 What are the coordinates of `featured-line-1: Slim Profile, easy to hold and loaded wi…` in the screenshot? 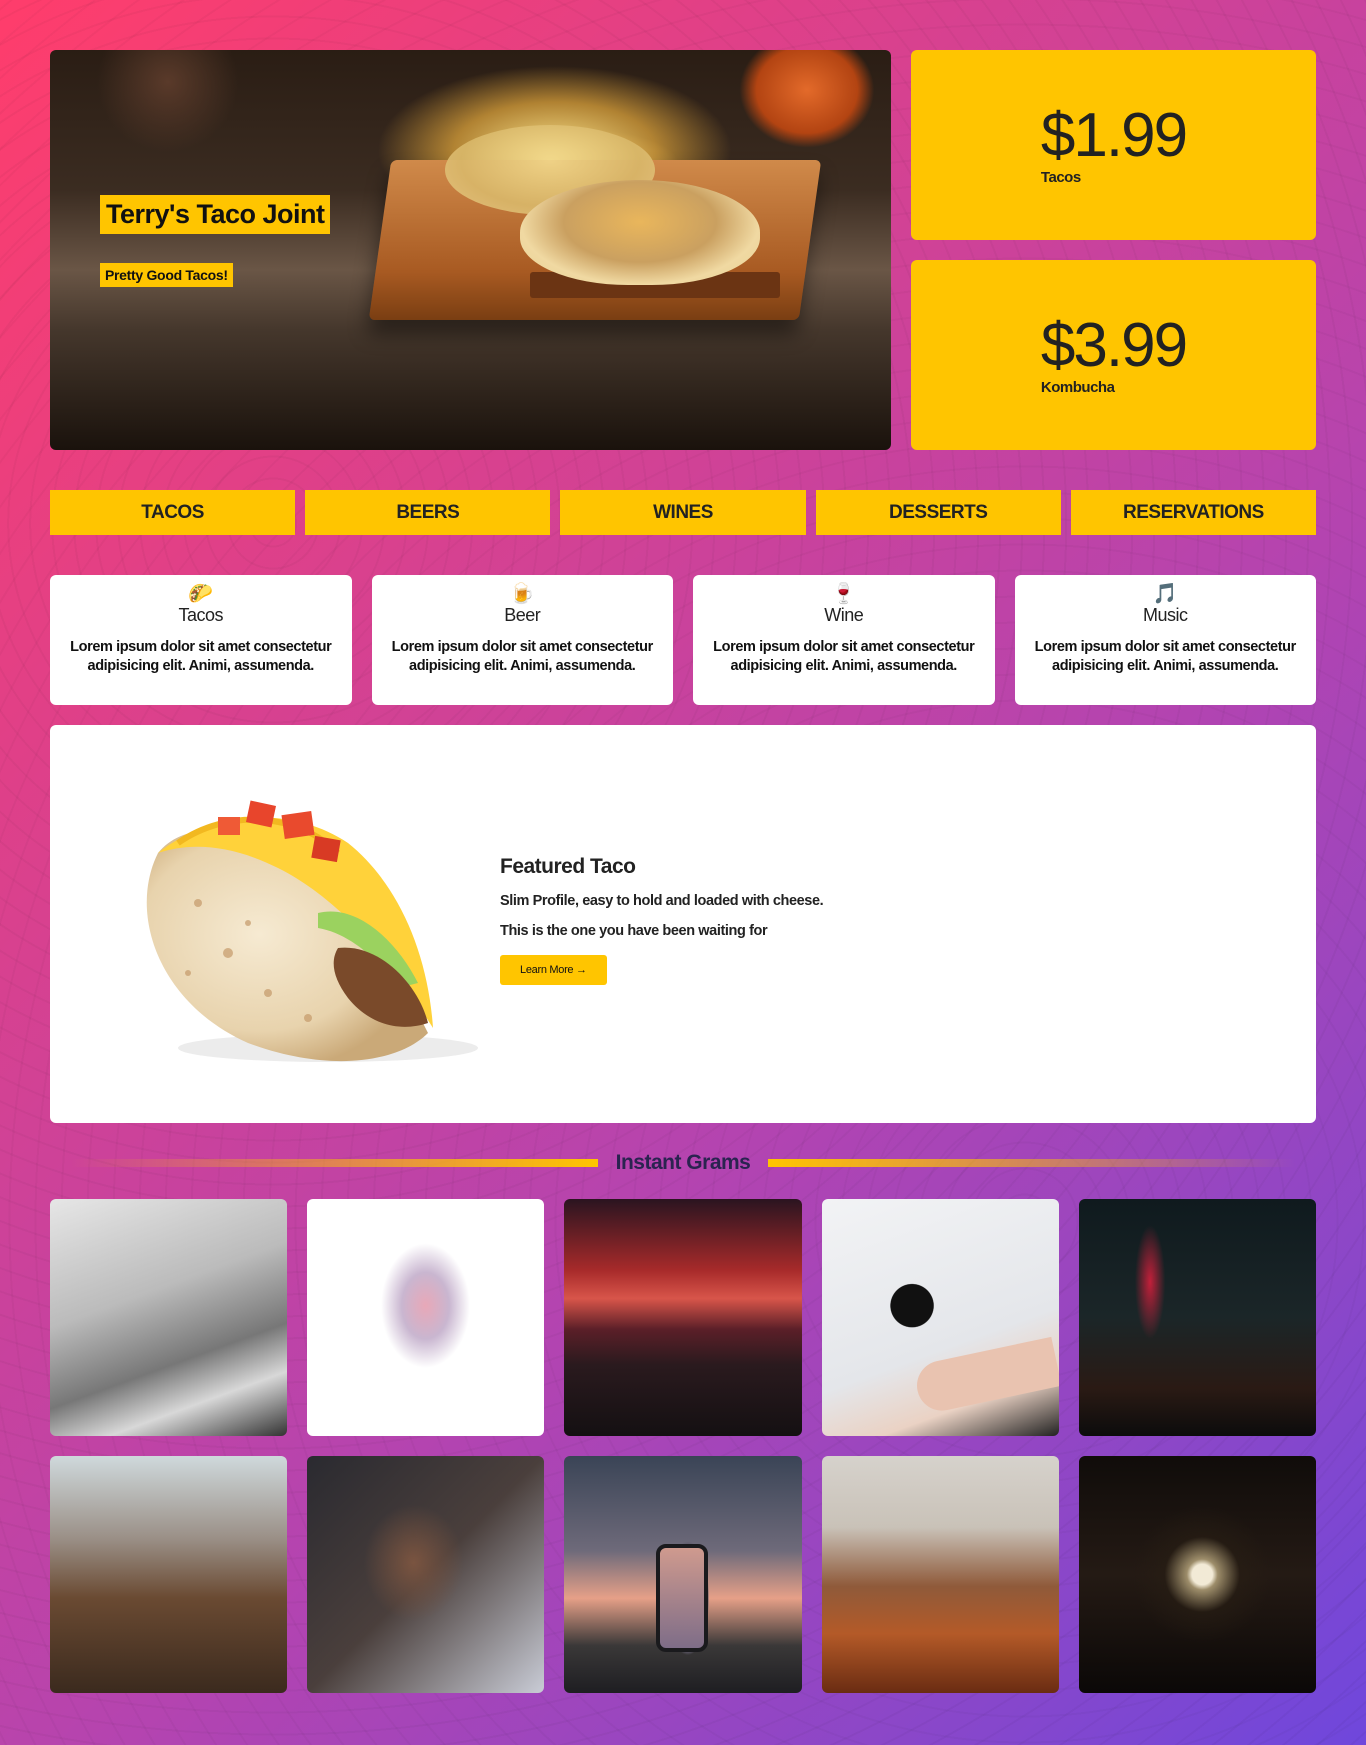 It's located at (662, 901).